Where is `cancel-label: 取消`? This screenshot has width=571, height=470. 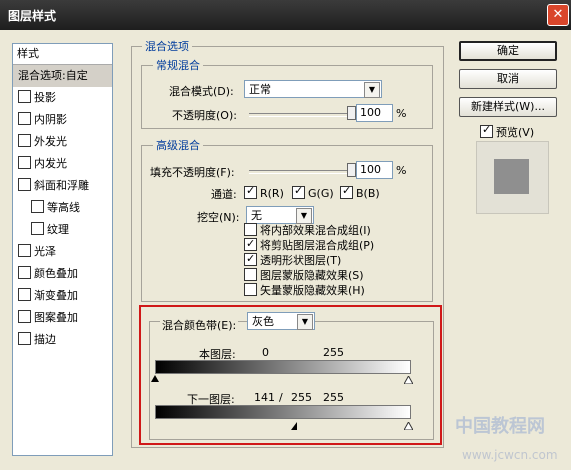 cancel-label: 取消 is located at coordinates (508, 78).